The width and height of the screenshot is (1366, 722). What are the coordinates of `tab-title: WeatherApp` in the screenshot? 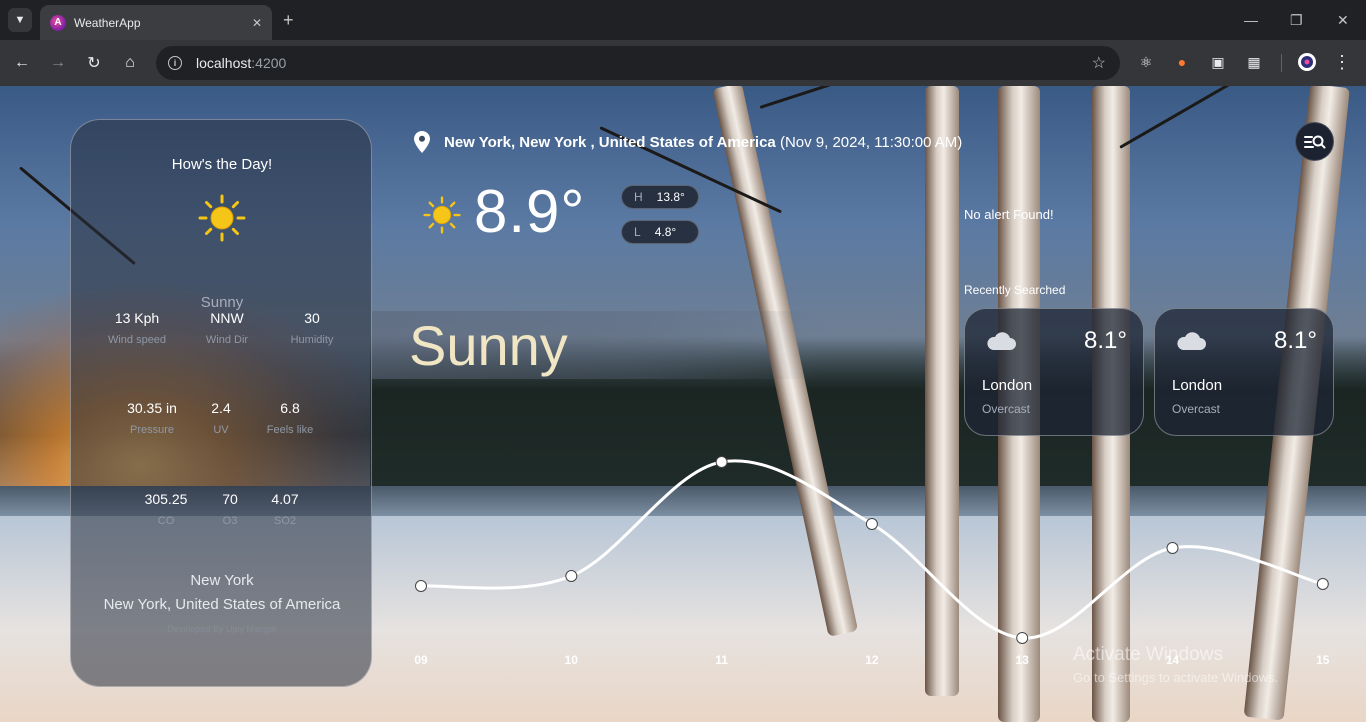 It's located at (107, 22).